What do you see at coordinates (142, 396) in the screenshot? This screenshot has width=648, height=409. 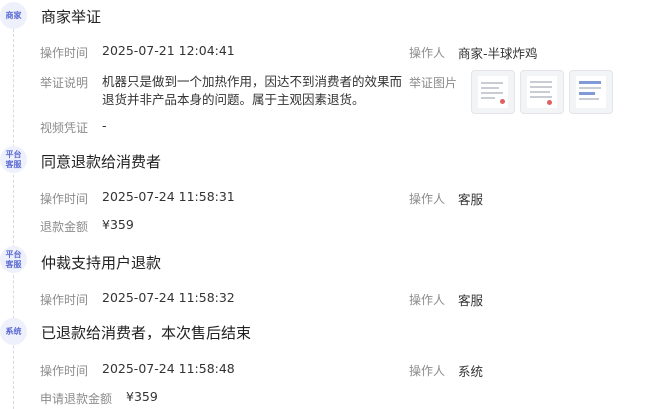 I see `applied-refund-amount-value: ¥359` at bounding box center [142, 396].